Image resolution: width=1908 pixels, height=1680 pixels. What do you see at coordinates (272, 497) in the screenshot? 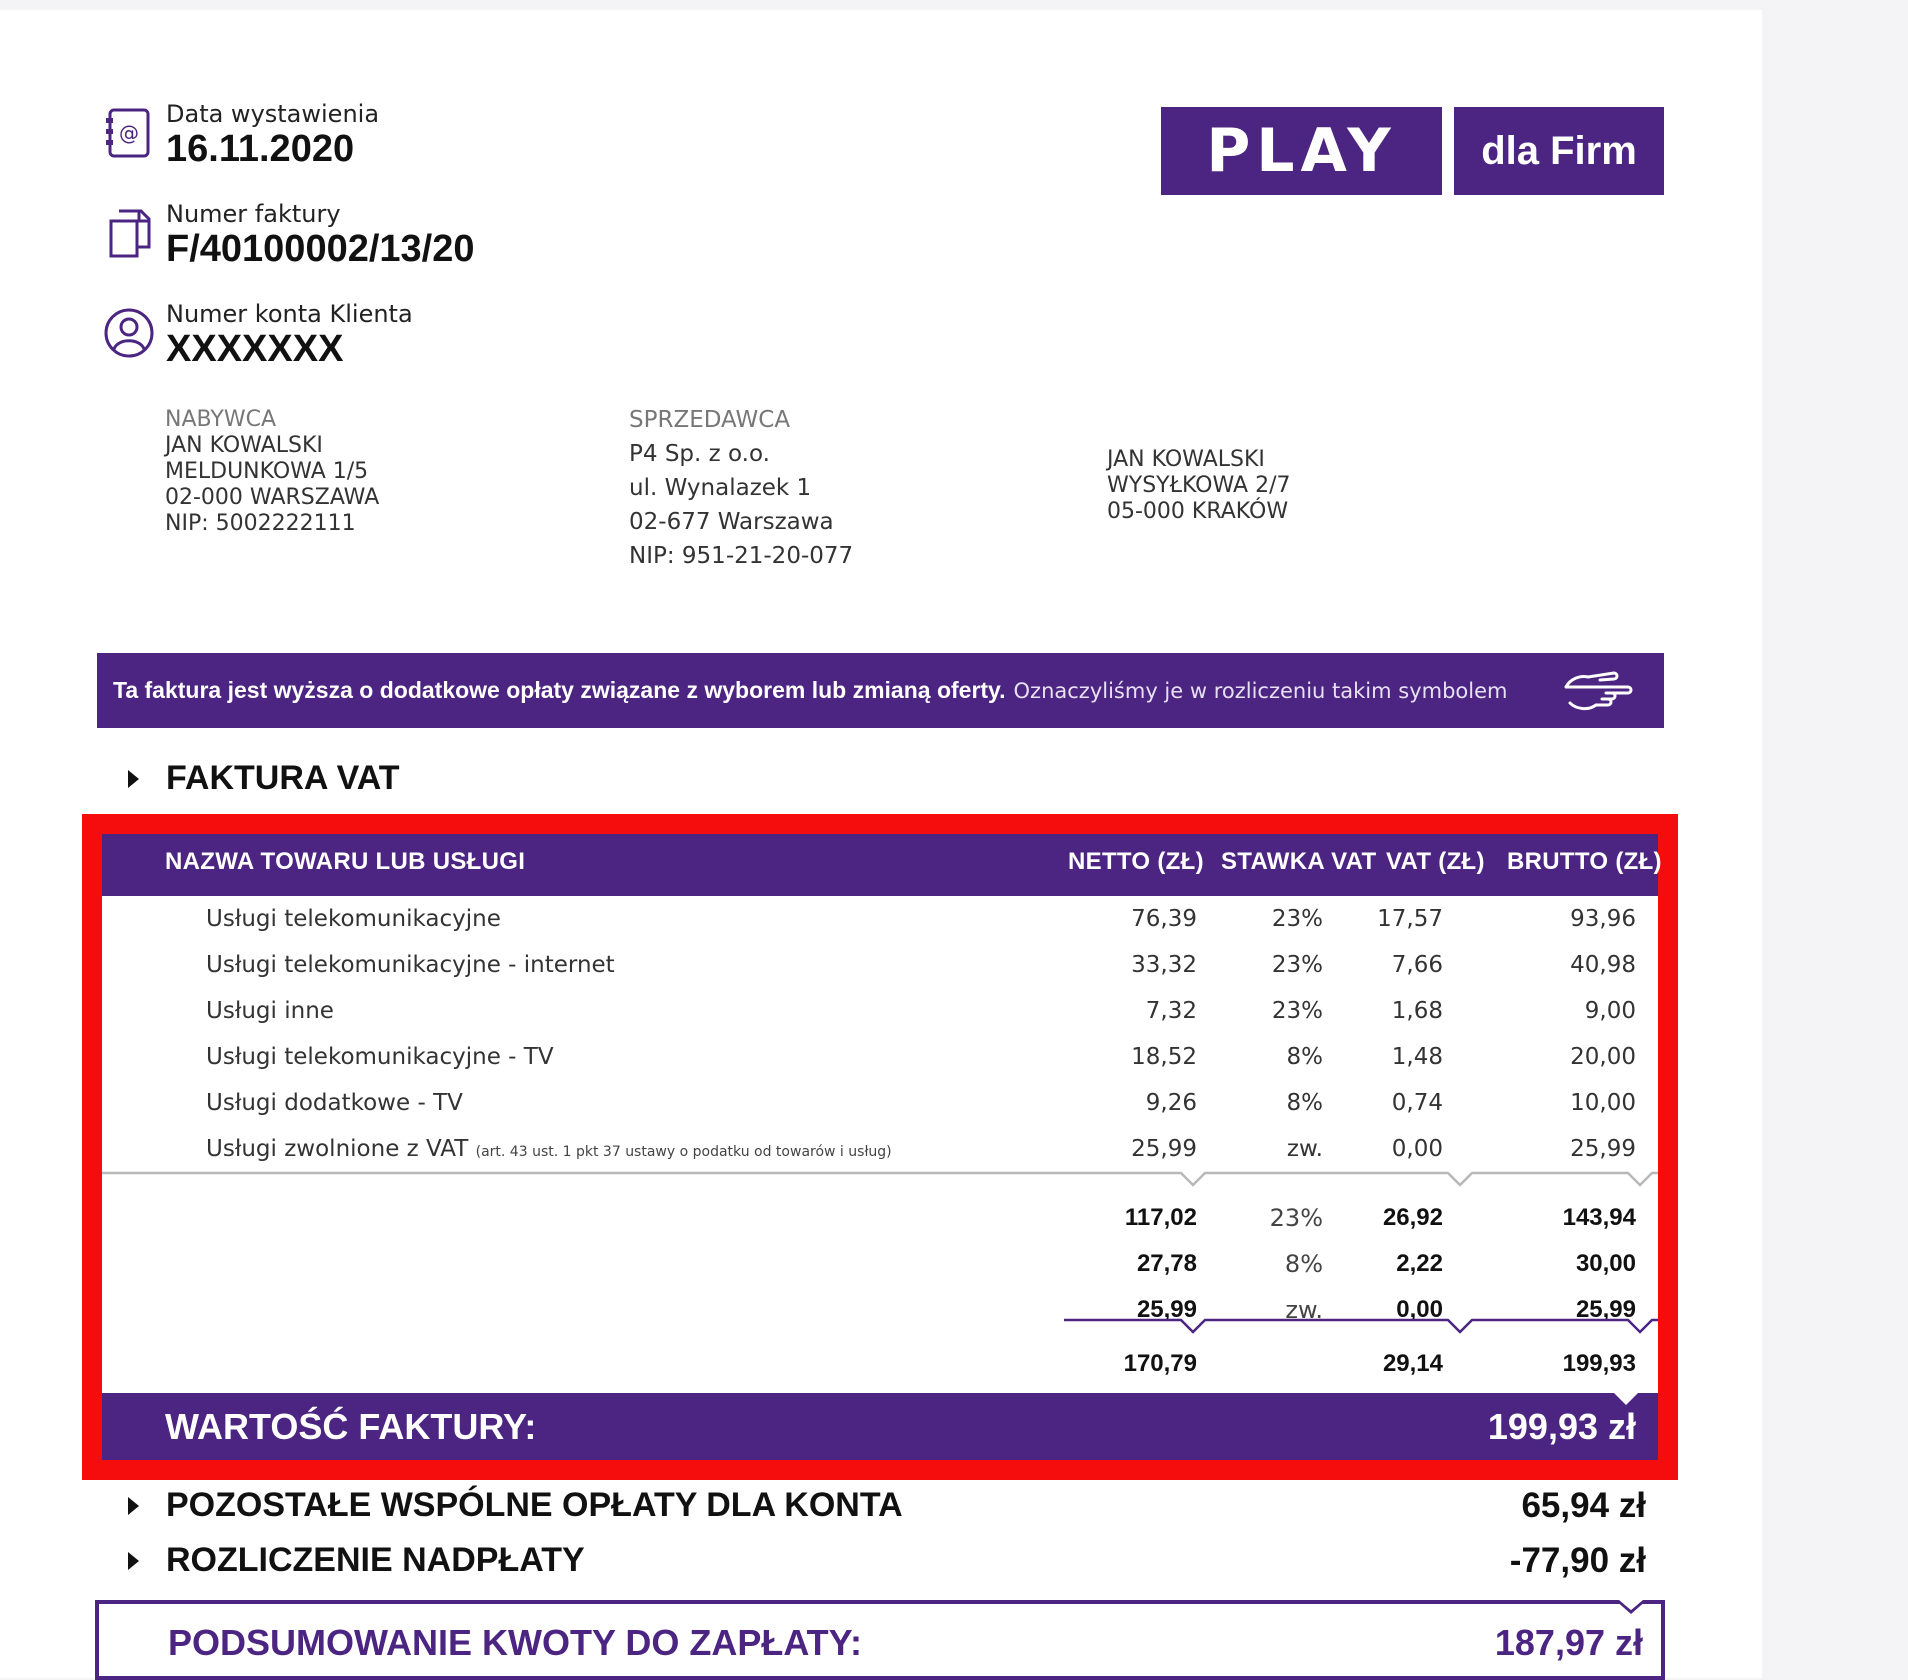
I see `buyer-line: 02-000 WARSZAWA` at bounding box center [272, 497].